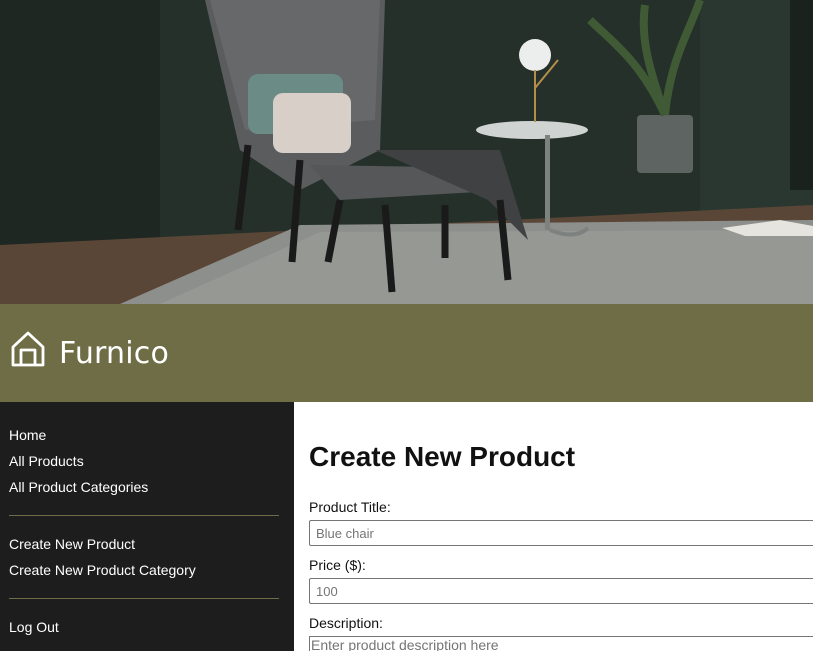  What do you see at coordinates (27, 435) in the screenshot?
I see `sidebar-item-home: Home` at bounding box center [27, 435].